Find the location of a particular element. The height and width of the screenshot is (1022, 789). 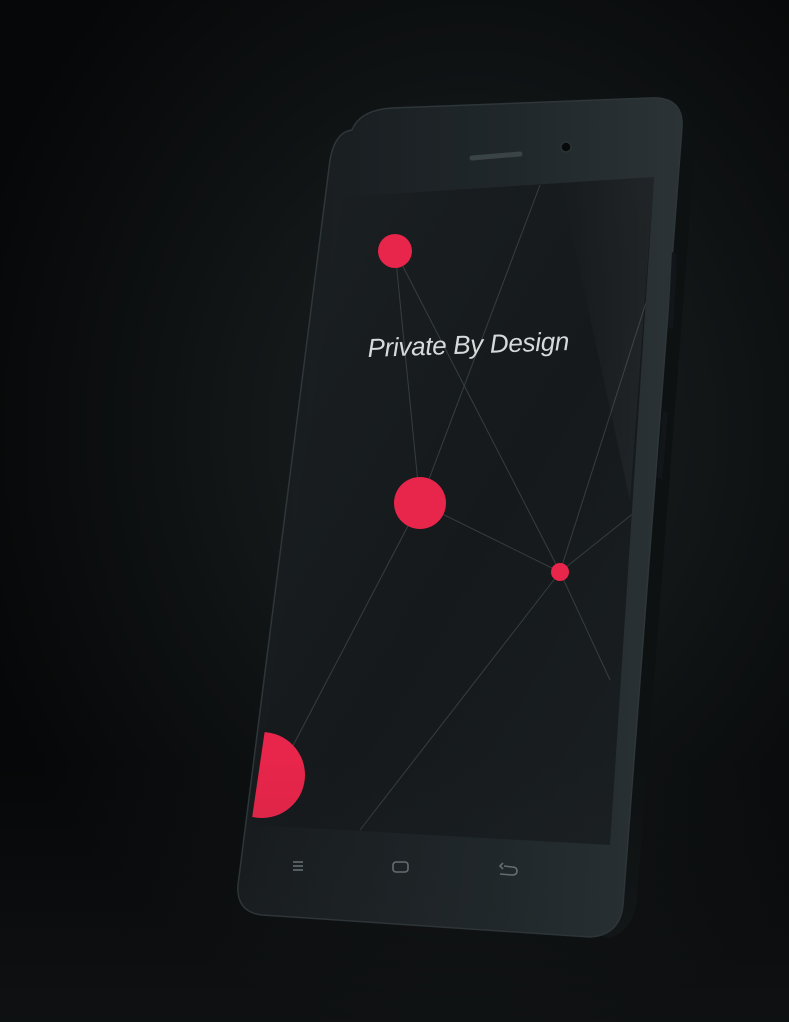

front-camera-icon is located at coordinates (566, 147).